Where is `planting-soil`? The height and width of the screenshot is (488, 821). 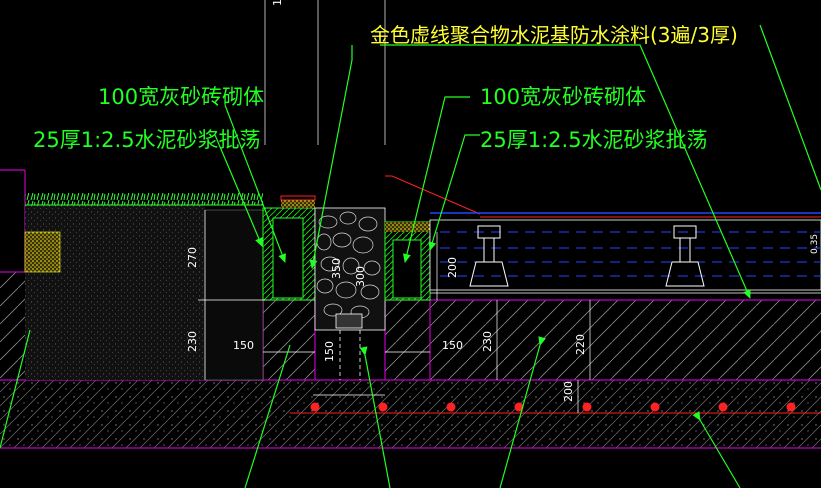 planting-soil is located at coordinates (144, 287).